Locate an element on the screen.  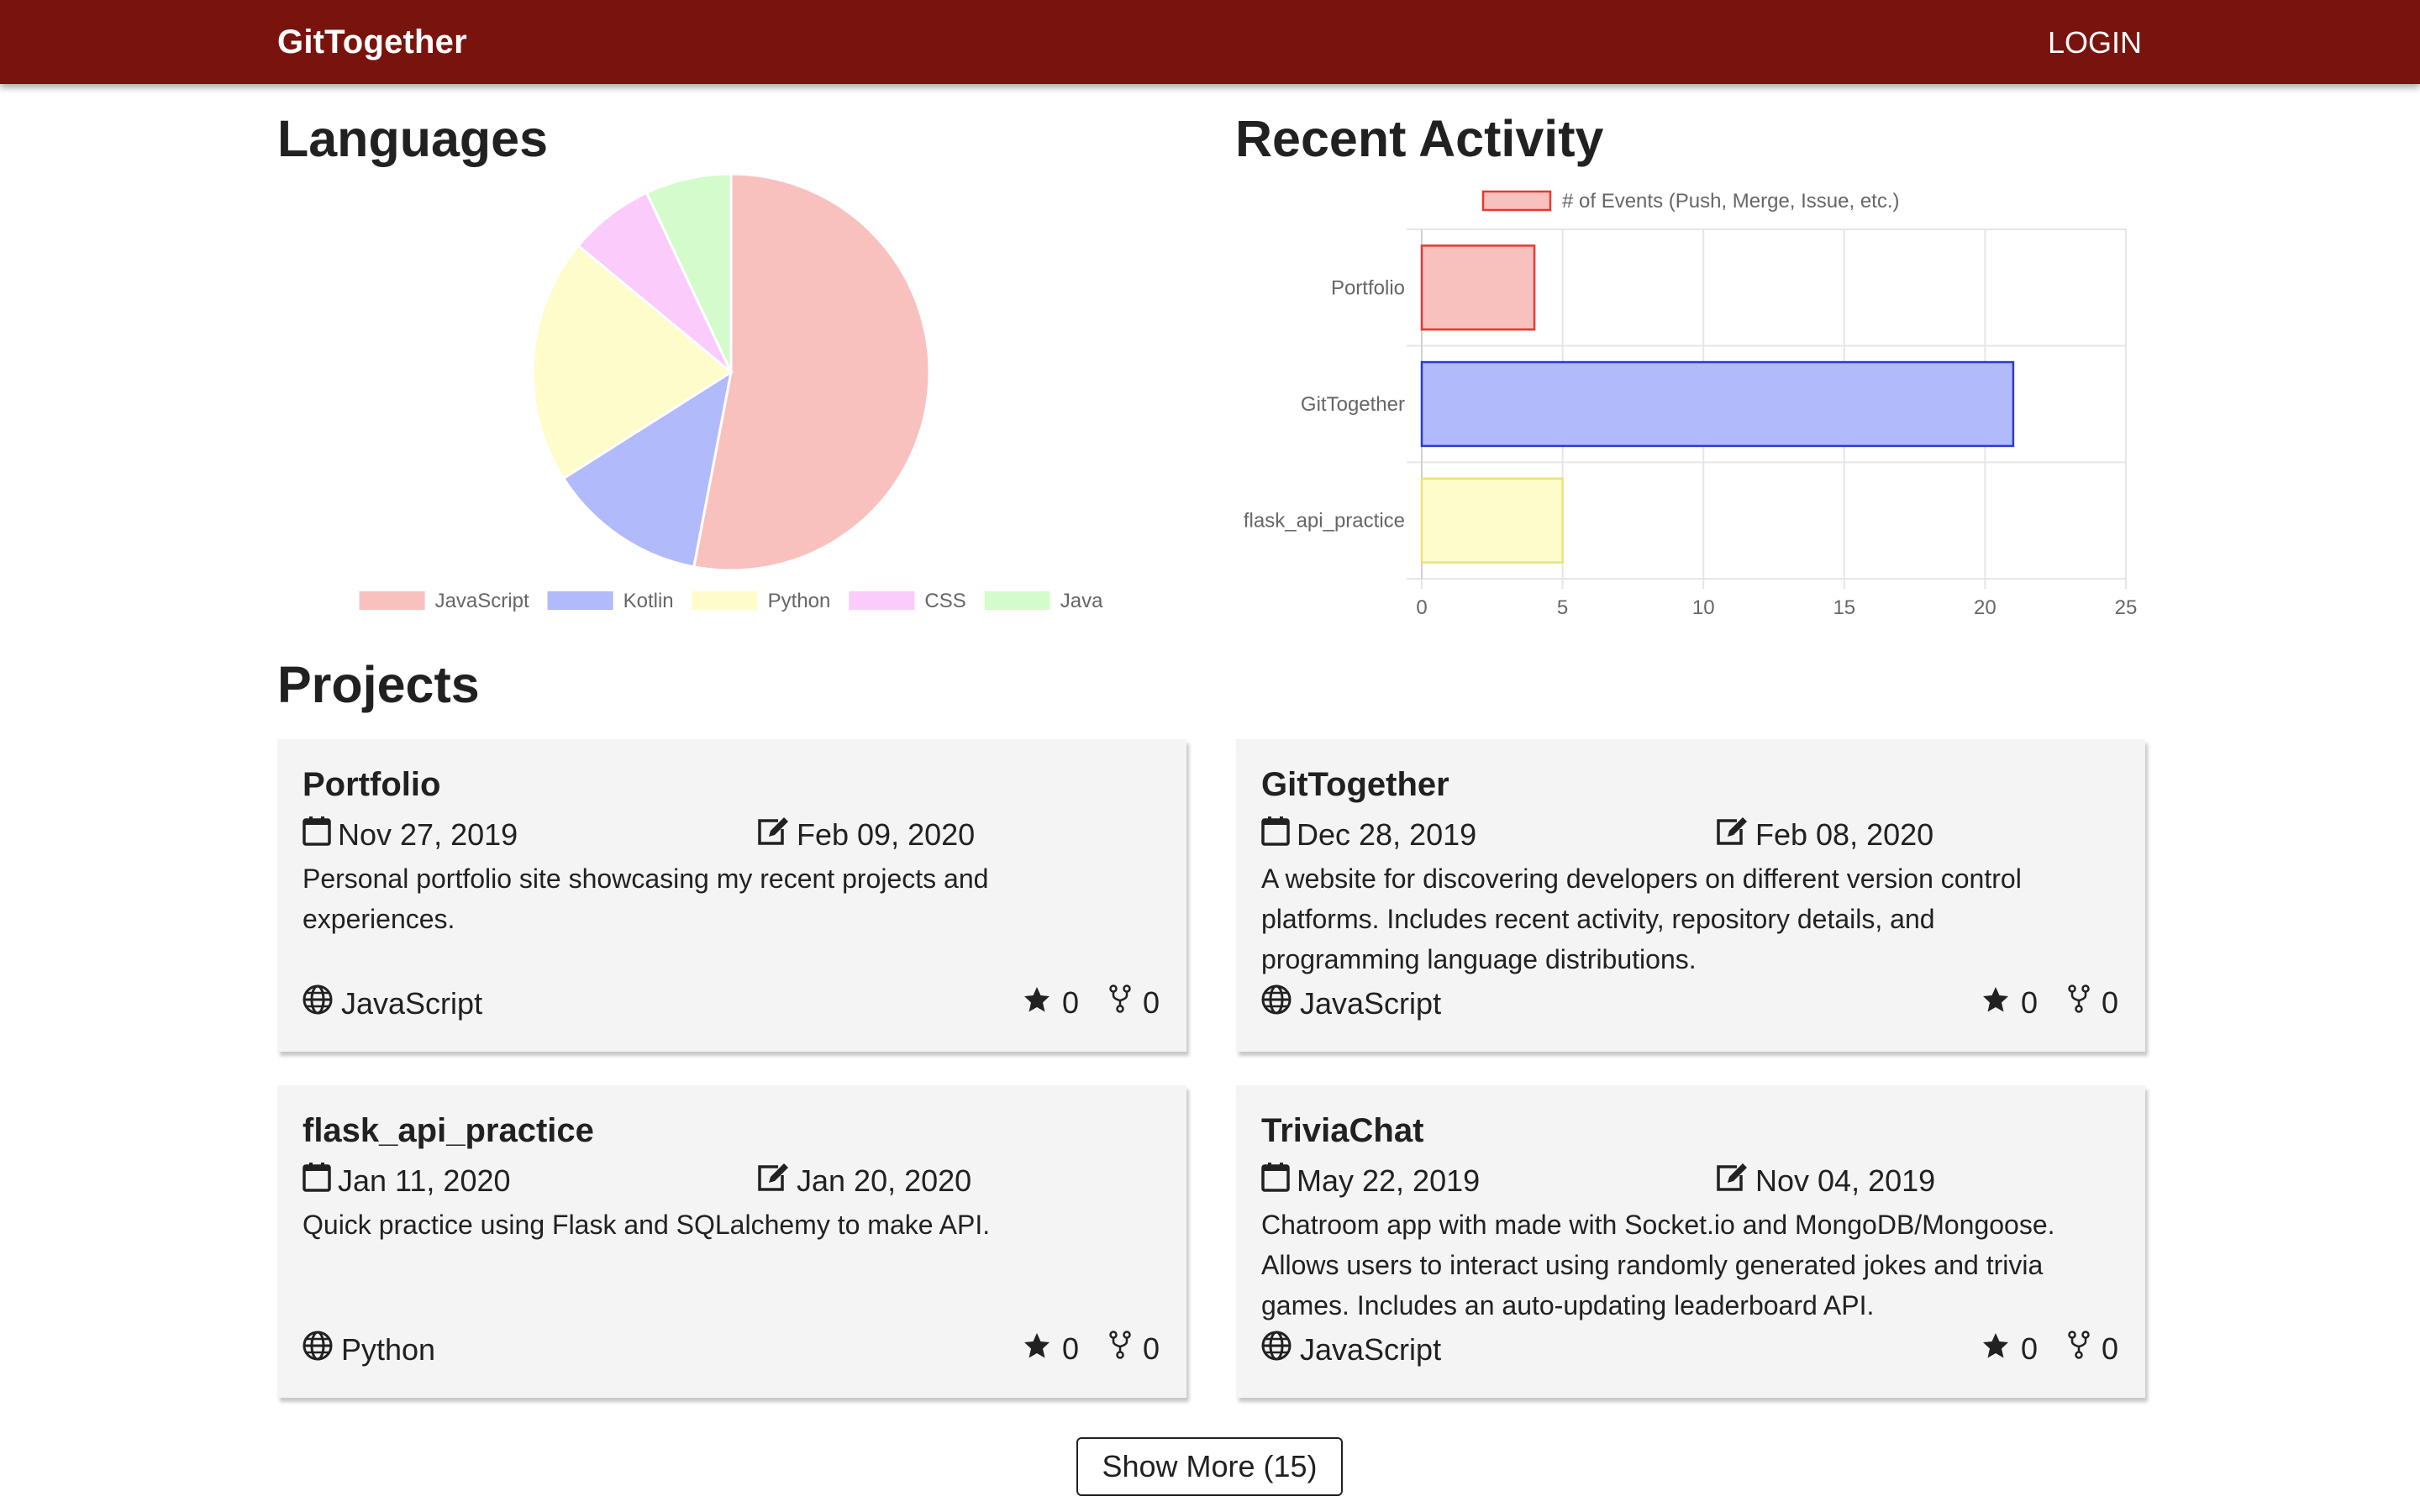
y-tick-label: flask_api_practice is located at coordinates (1324, 521).